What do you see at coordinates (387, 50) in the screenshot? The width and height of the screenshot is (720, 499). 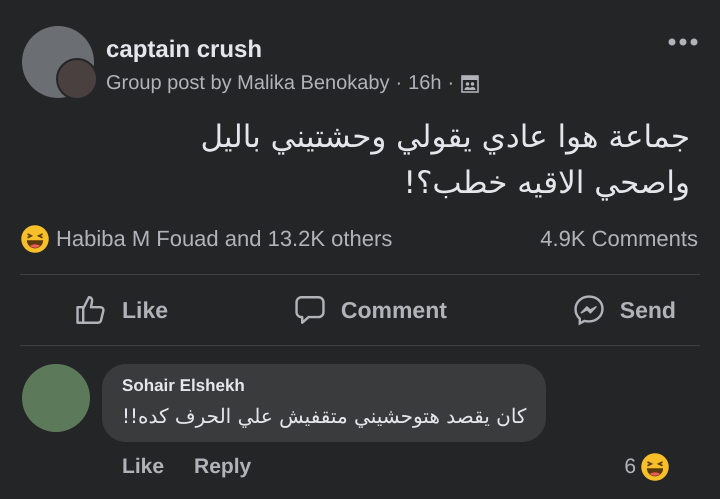 I see `group-name-link: captain crush` at bounding box center [387, 50].